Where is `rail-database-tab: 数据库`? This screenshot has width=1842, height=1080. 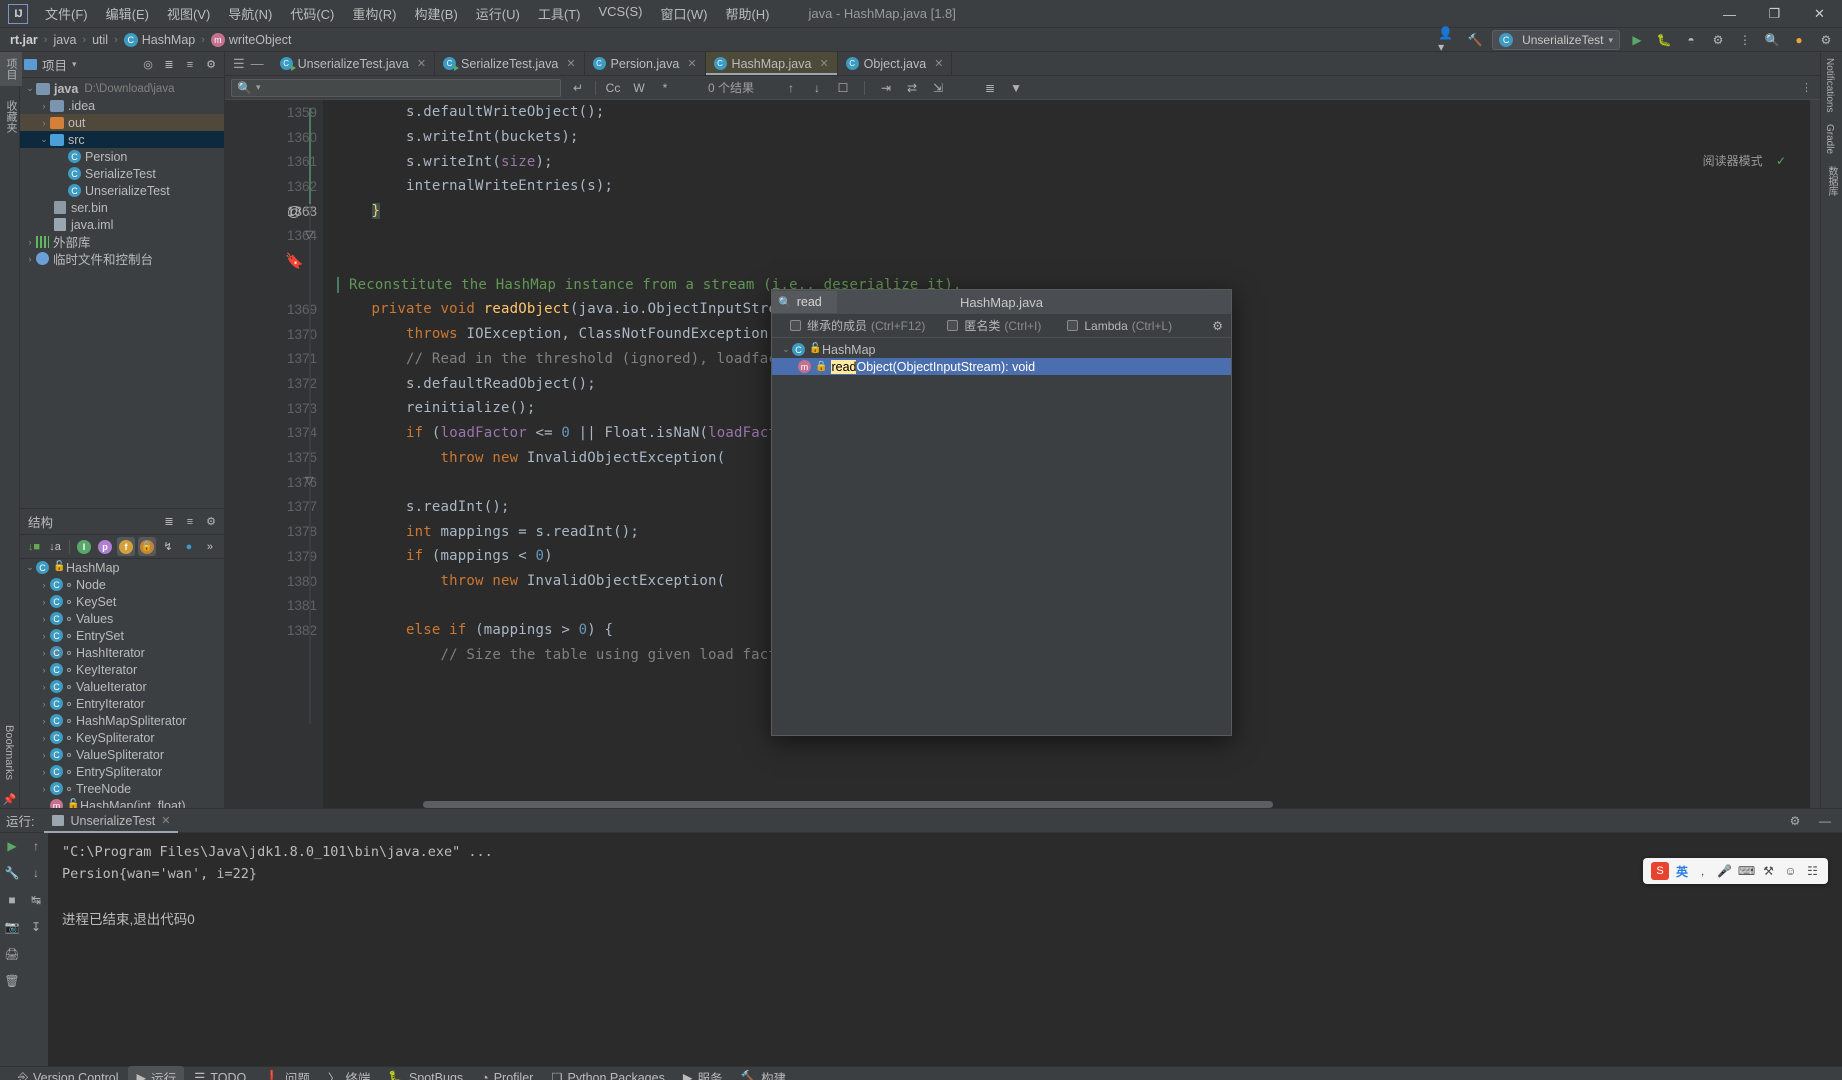 rail-database-tab: 数据库 is located at coordinates (1831, 181).